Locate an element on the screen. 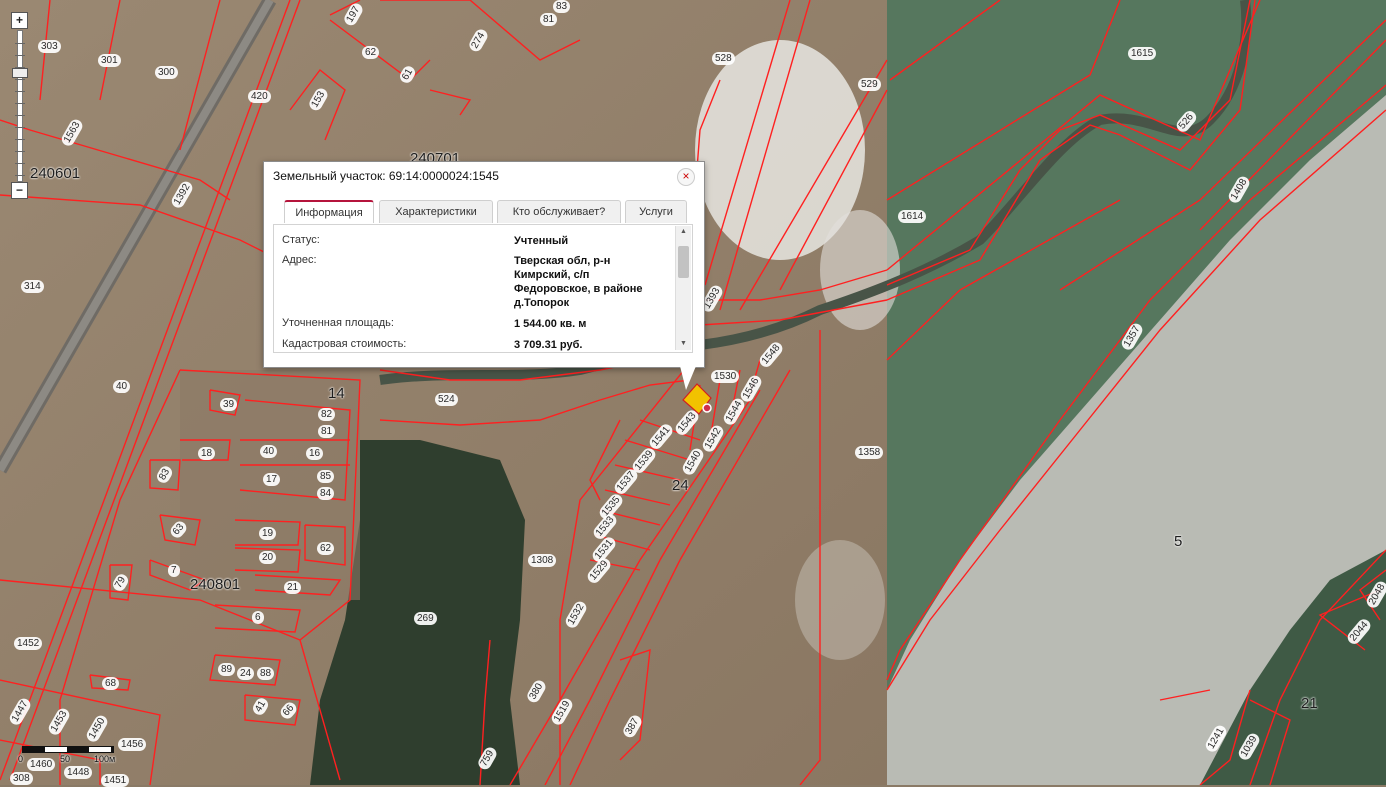  parcel-label: 303 is located at coordinates (49, 46).